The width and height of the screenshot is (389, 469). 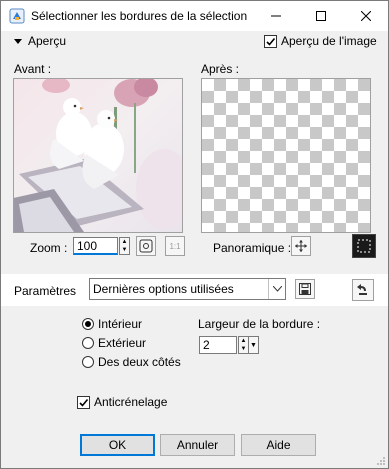 What do you see at coordinates (122, 343) in the screenshot?
I see `radio-label: Extérieur` at bounding box center [122, 343].